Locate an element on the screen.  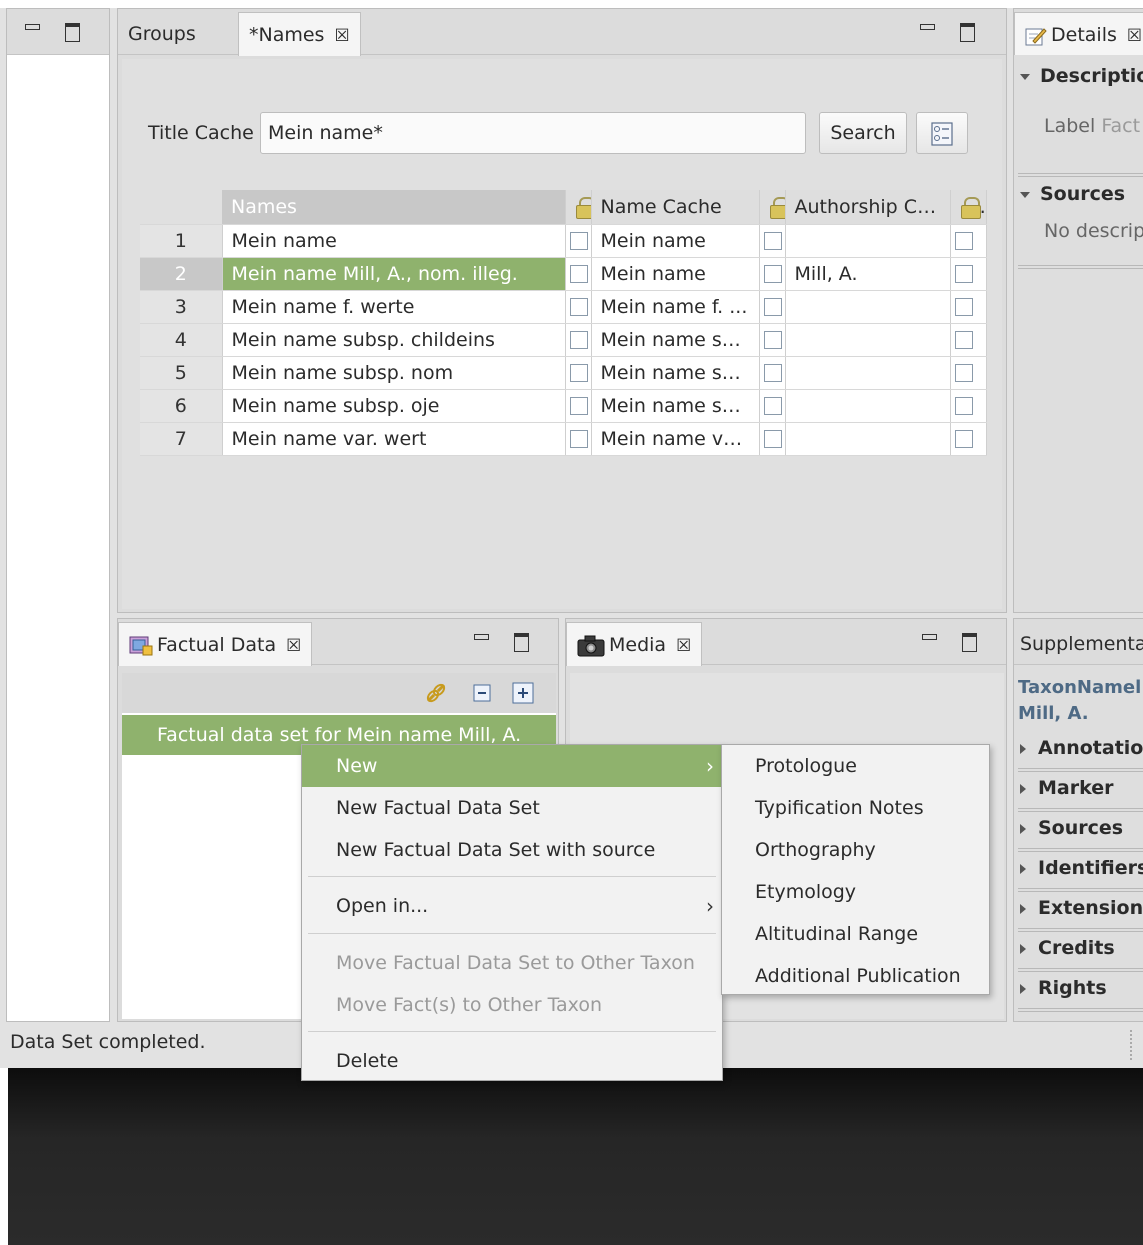
menu-item-new-factual-data-set: New Factual Data Set is located at coordinates (512, 808).